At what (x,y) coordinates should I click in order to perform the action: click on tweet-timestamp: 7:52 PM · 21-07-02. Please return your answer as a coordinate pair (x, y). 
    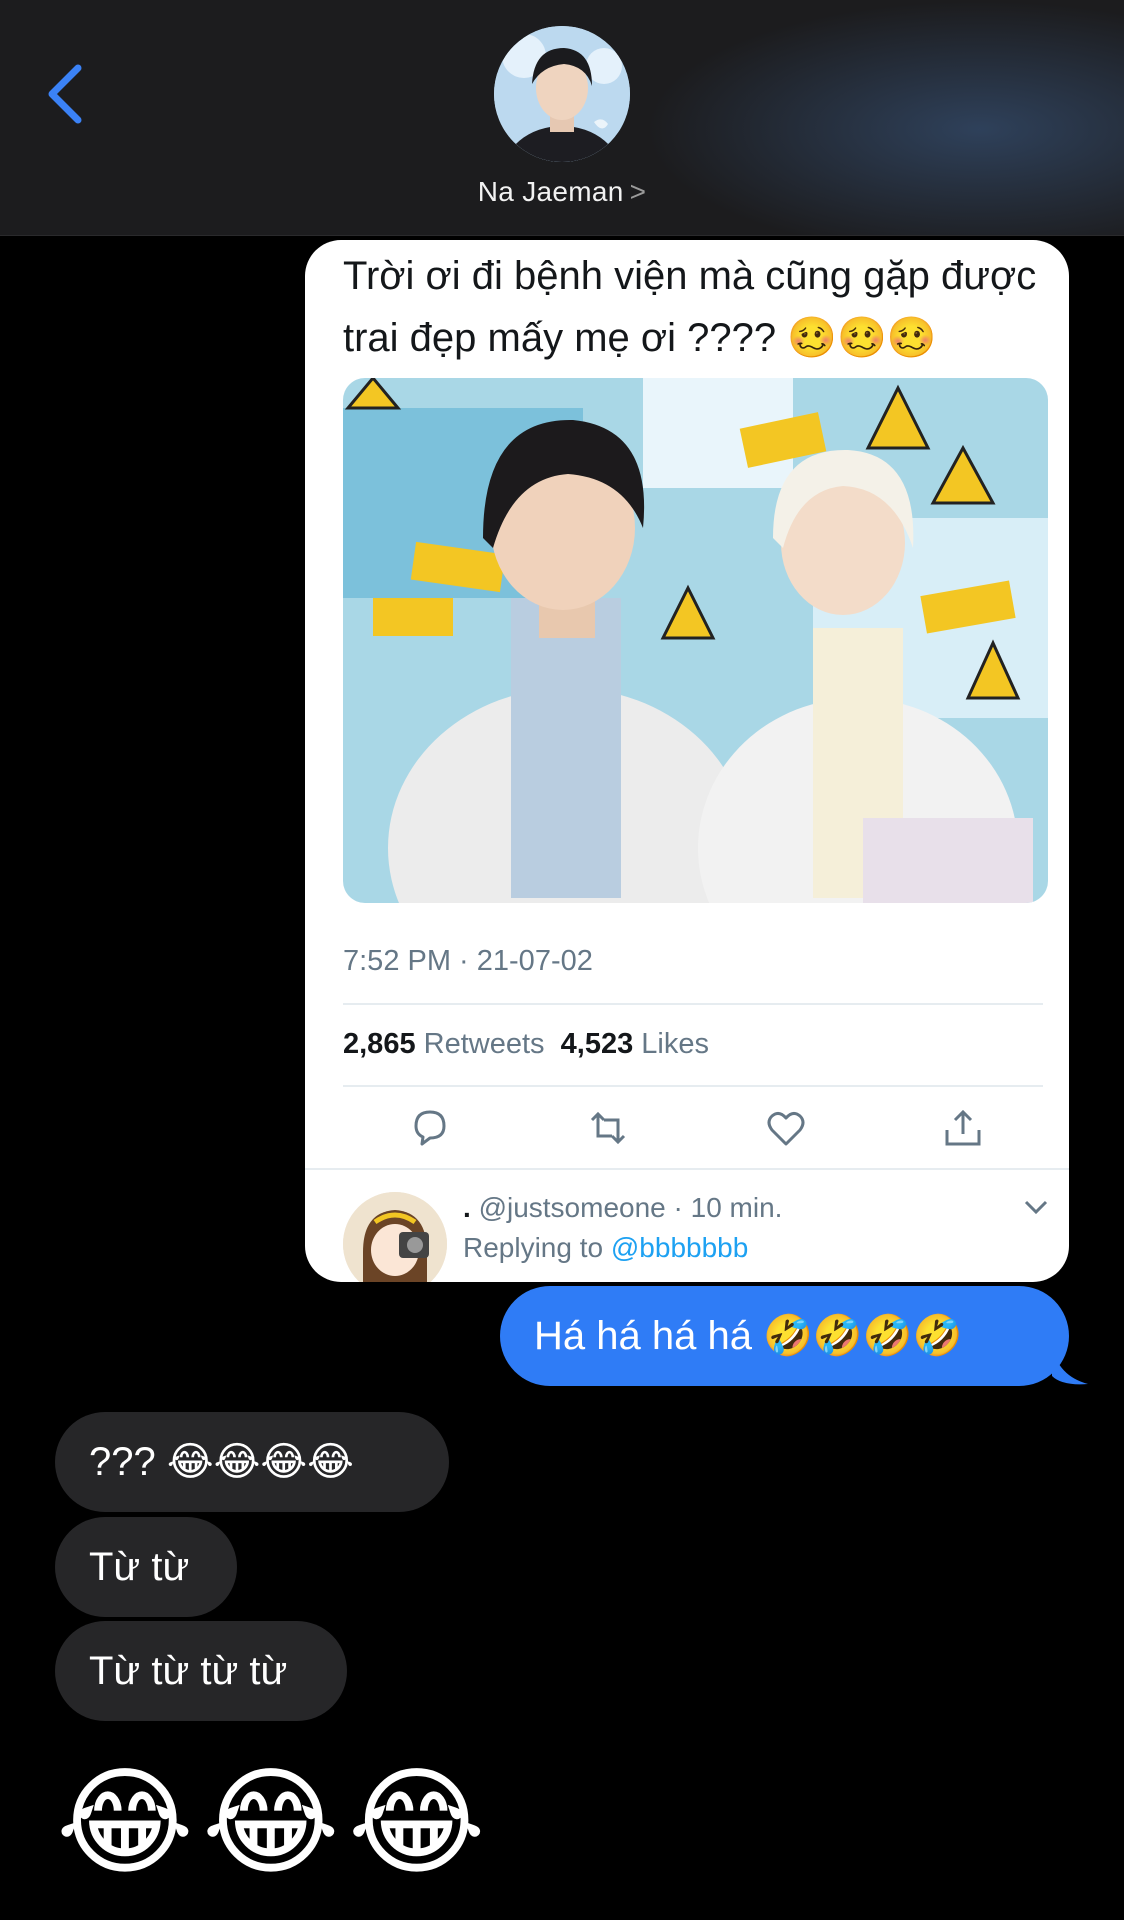
    Looking at the image, I should click on (468, 961).